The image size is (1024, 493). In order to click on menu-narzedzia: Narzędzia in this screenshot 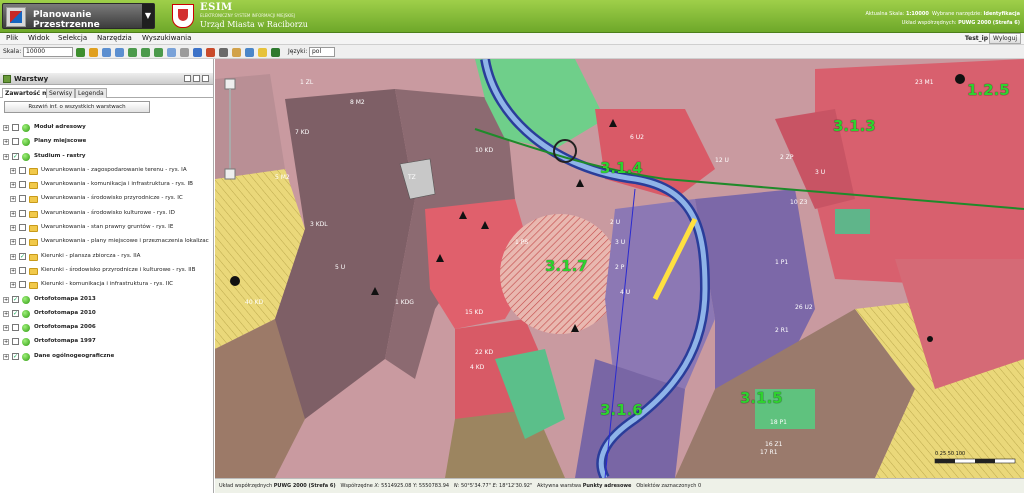, I will do `click(114, 38)`.